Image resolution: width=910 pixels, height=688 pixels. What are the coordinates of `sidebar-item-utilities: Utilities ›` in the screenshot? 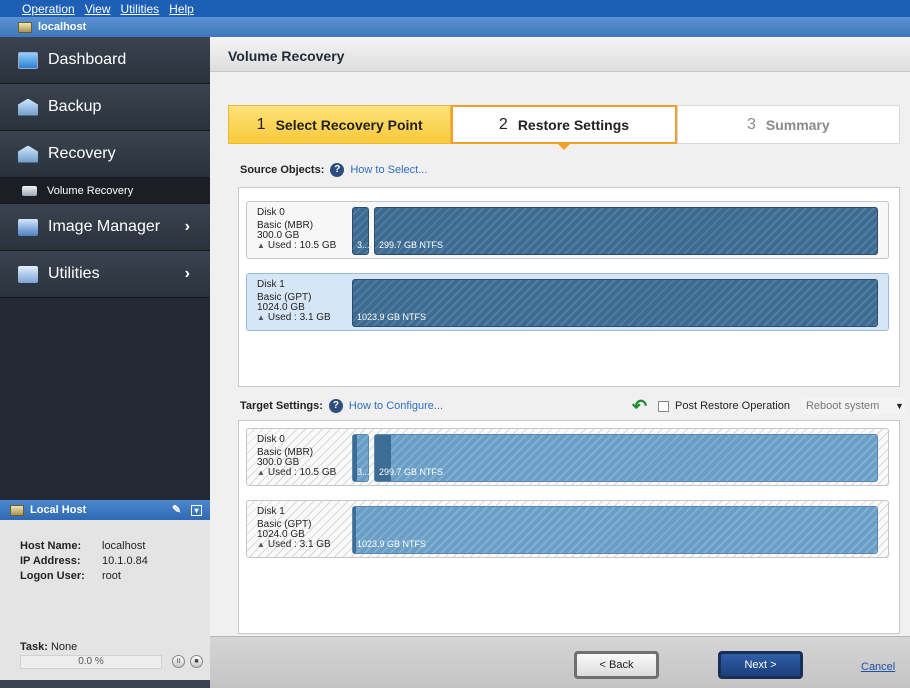 It's located at (105, 274).